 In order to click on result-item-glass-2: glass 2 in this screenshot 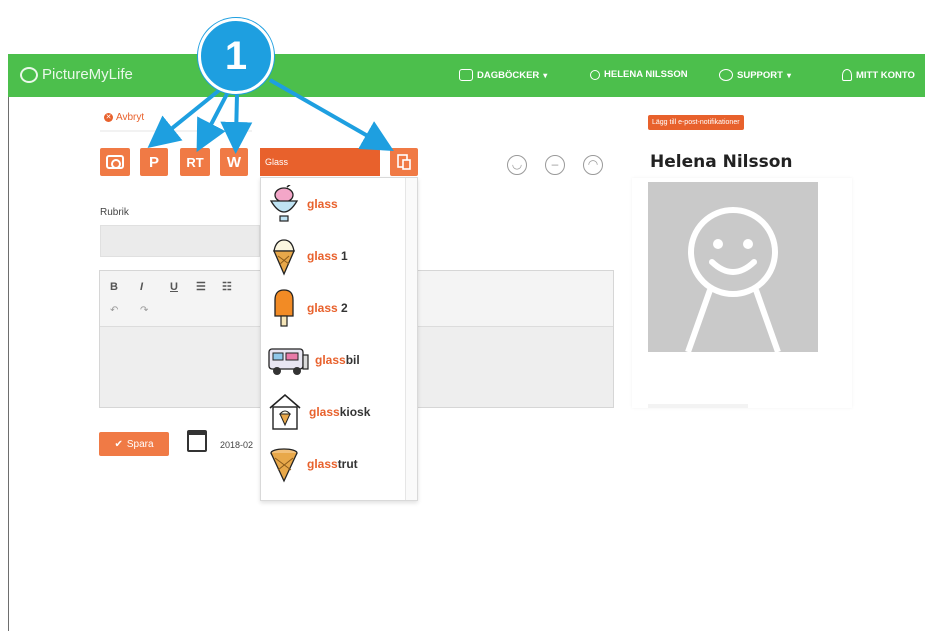, I will do `click(337, 308)`.